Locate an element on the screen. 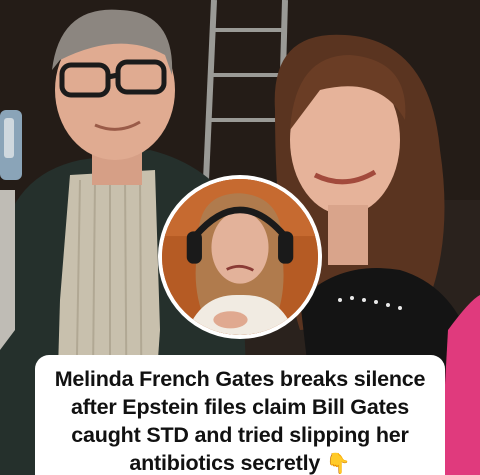  pointing-down-hand-emoji-icon: 👇 is located at coordinates (338, 463).